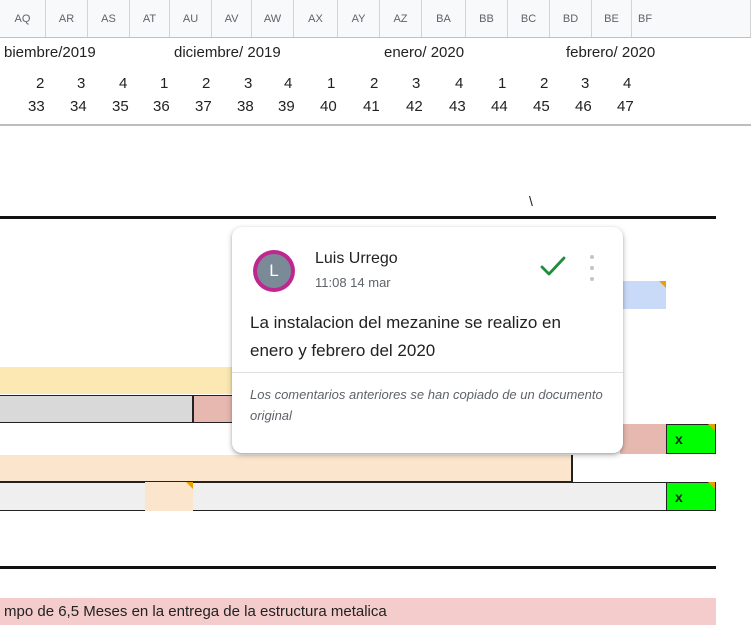 The image size is (751, 625). Describe the element at coordinates (611, 52) in the screenshot. I see `month-label-febrero: febrero/ 2020` at that location.